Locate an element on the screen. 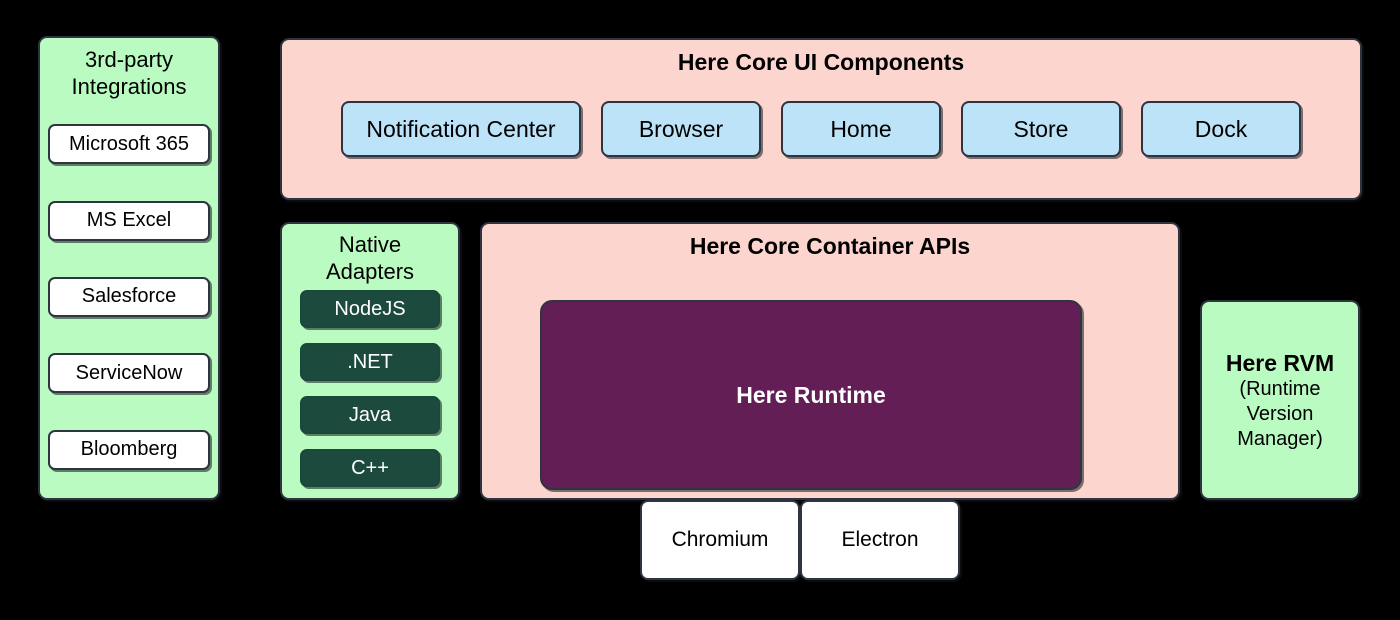 Image resolution: width=1400 pixels, height=620 pixels. native-adapters-title: Native Adapters is located at coordinates (370, 258).